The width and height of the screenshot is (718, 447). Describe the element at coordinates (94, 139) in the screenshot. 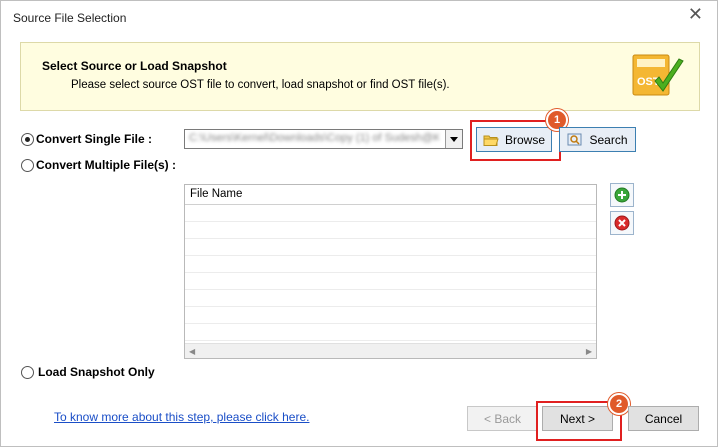

I see `convert-single-label: Convert Single File :` at that location.